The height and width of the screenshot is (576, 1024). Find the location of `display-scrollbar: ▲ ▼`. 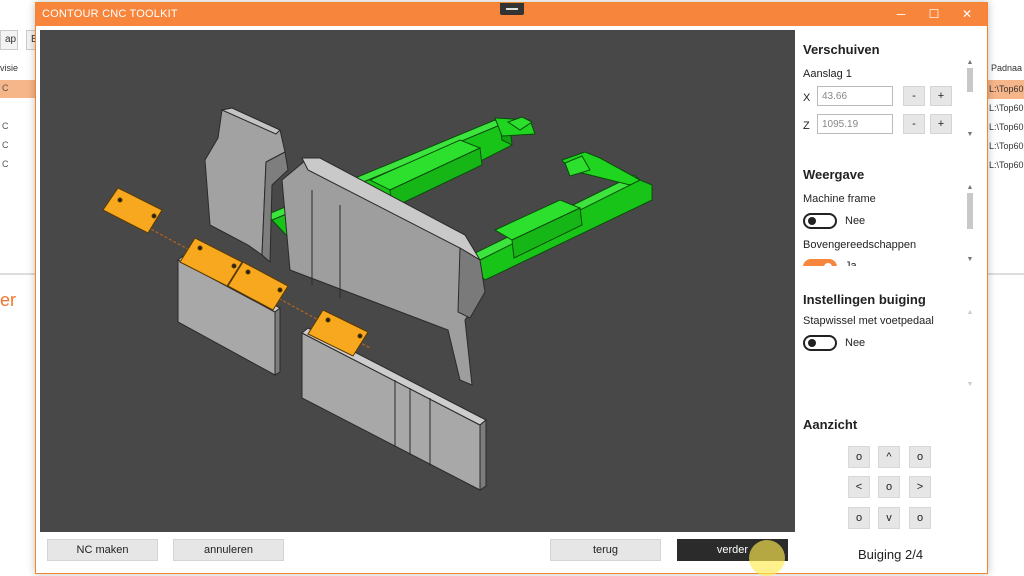

display-scrollbar: ▲ ▼ is located at coordinates (970, 223).